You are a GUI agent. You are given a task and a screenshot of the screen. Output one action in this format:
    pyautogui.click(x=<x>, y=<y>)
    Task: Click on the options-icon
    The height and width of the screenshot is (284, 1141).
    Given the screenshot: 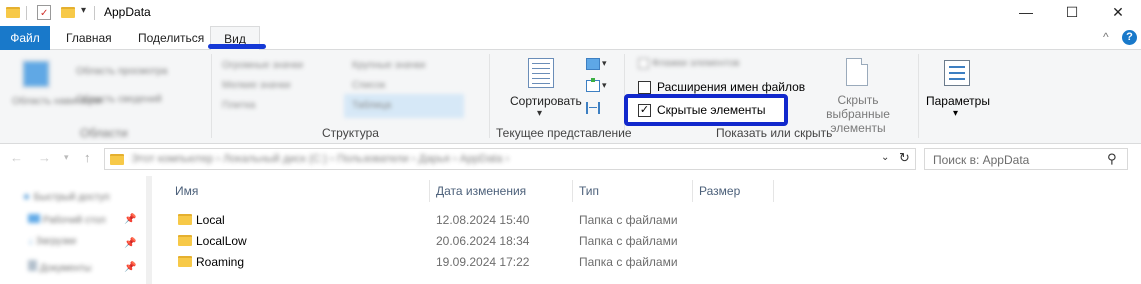 What is the action you would take?
    pyautogui.click(x=957, y=73)
    